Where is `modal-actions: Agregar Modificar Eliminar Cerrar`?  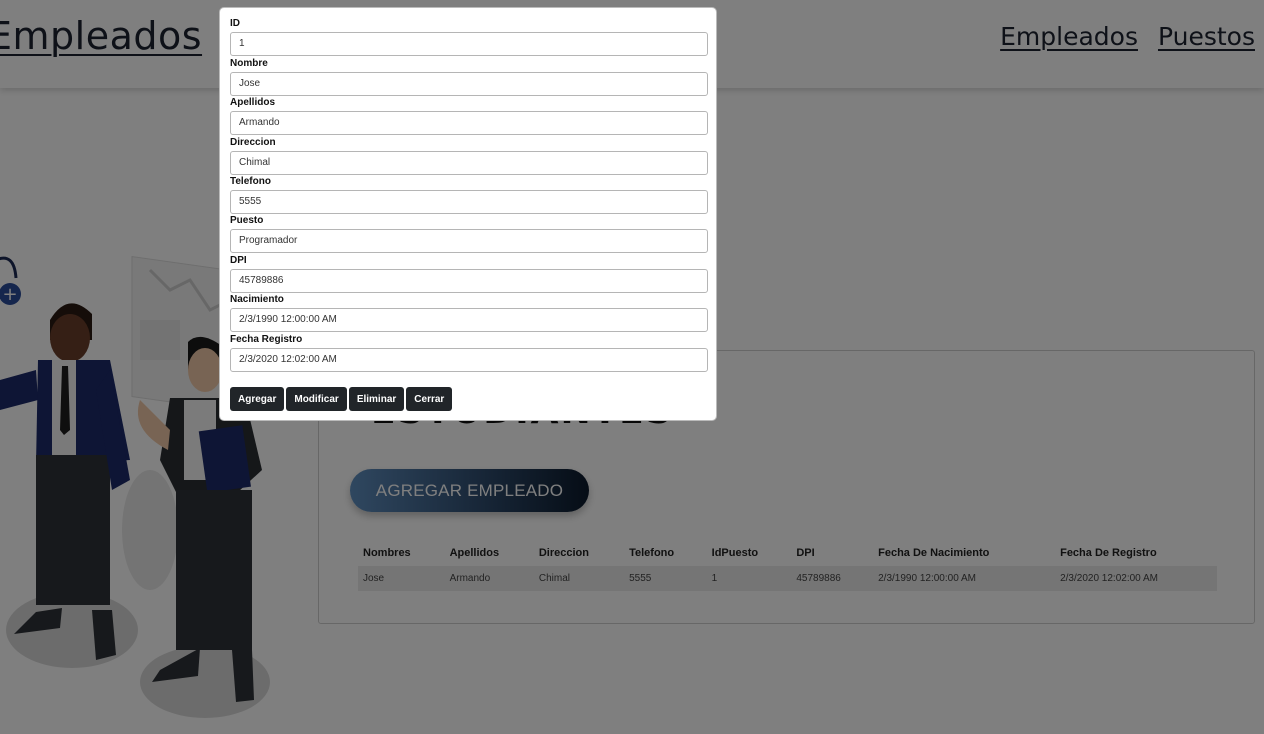
modal-actions: Agregar Modificar Eliminar Cerrar is located at coordinates (341, 399).